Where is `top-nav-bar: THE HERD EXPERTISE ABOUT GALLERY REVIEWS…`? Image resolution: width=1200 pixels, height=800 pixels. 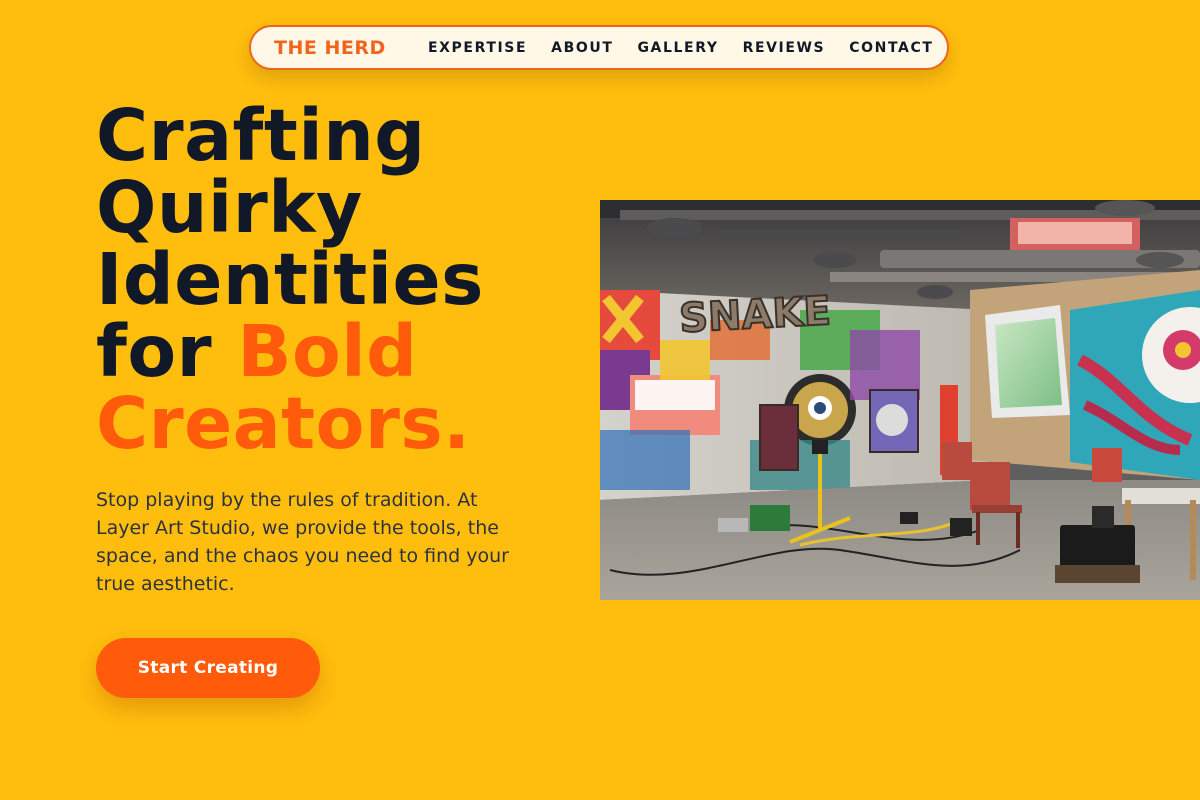 top-nav-bar: THE HERD EXPERTISE ABOUT GALLERY REVIEWS… is located at coordinates (599, 47).